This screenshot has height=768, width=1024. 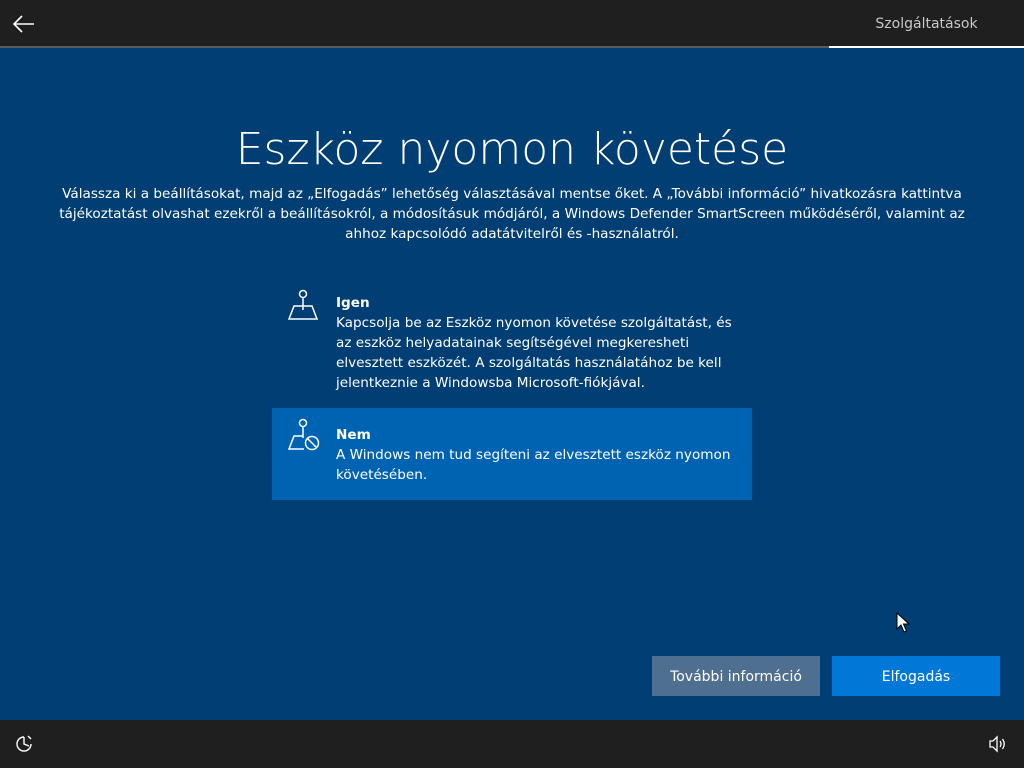 What do you see at coordinates (353, 303) in the screenshot?
I see `option-yes-title: Igen` at bounding box center [353, 303].